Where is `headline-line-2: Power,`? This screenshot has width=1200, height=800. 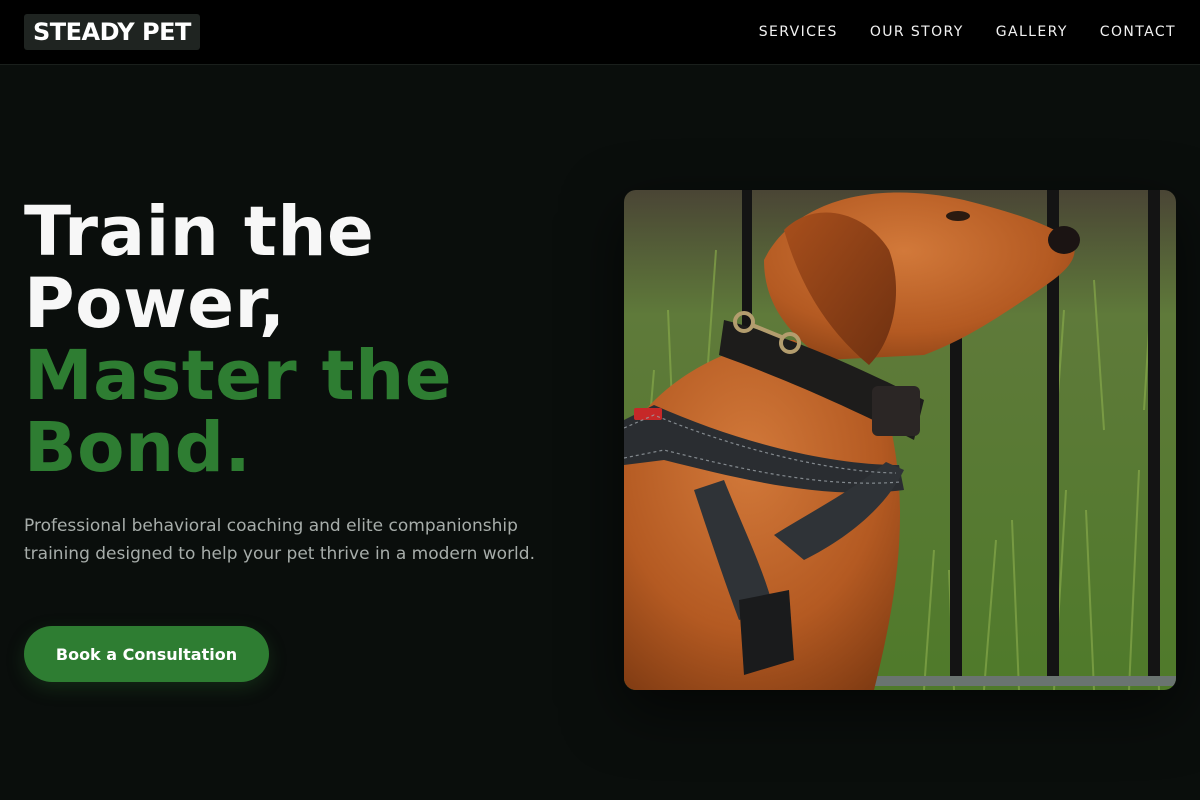 headline-line-2: Power, is located at coordinates (155, 304).